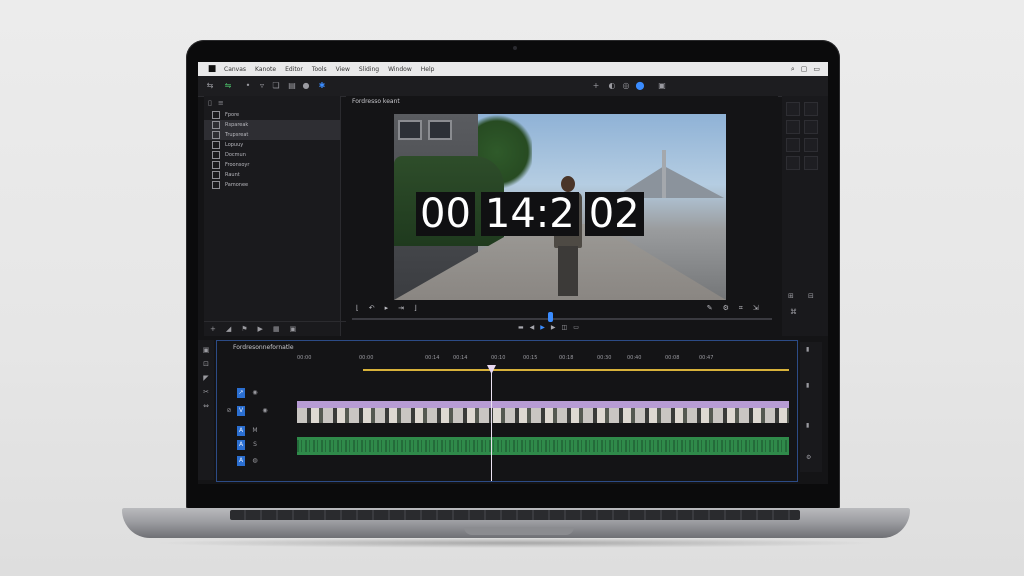  What do you see at coordinates (804, 69) in the screenshot?
I see `control-center-icon: ▢` at bounding box center [804, 69].